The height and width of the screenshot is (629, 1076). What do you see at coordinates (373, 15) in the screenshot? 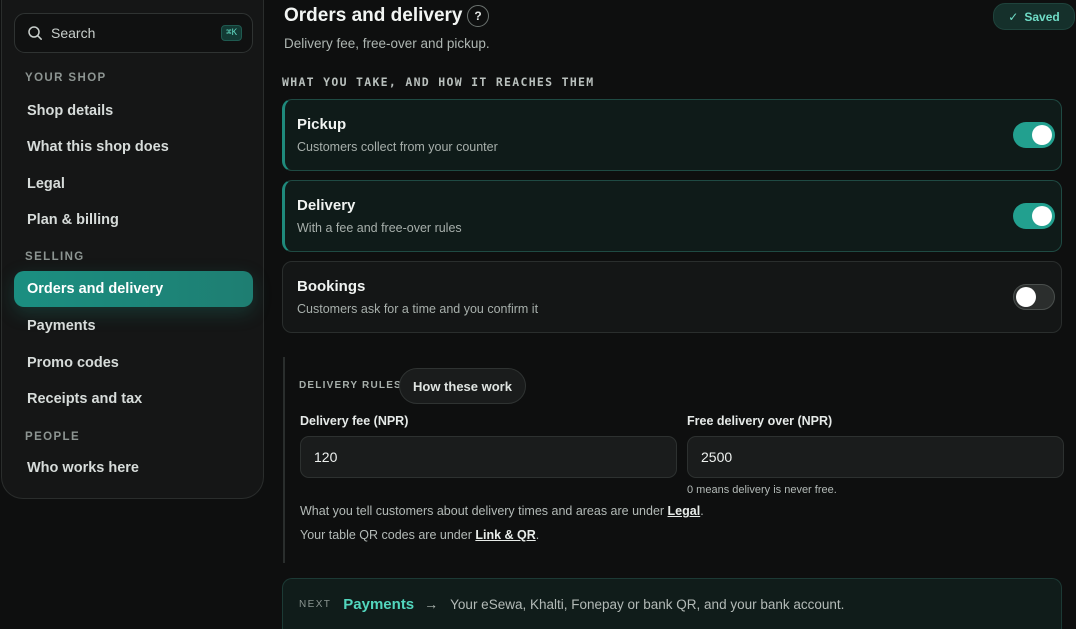
I see `page-title: Orders and delivery` at bounding box center [373, 15].